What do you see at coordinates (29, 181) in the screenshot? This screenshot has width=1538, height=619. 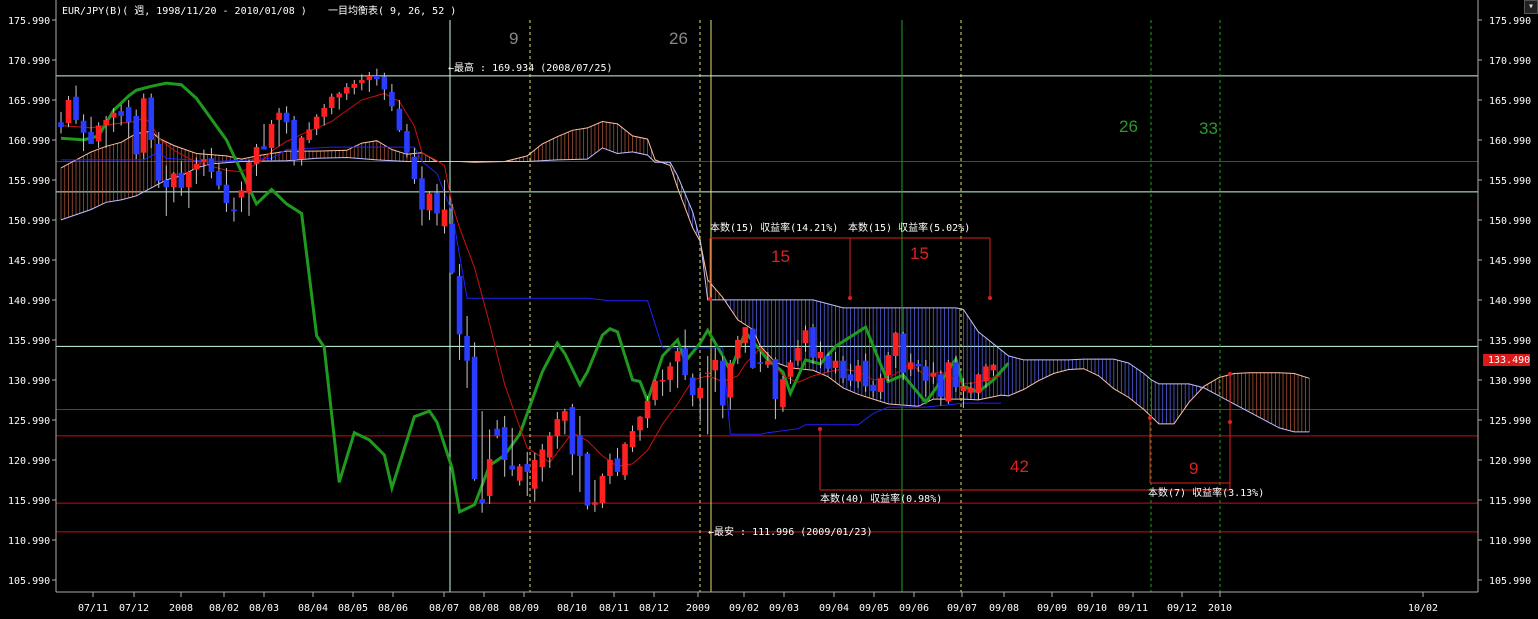 I see `y-tick-label-left: 155.990` at bounding box center [29, 181].